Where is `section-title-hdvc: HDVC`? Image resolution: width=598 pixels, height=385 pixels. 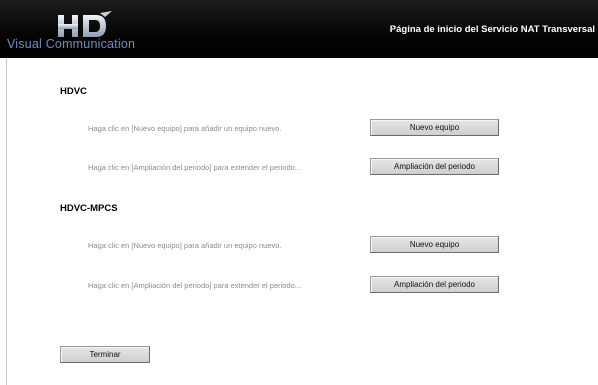 section-title-hdvc: HDVC is located at coordinates (73, 91).